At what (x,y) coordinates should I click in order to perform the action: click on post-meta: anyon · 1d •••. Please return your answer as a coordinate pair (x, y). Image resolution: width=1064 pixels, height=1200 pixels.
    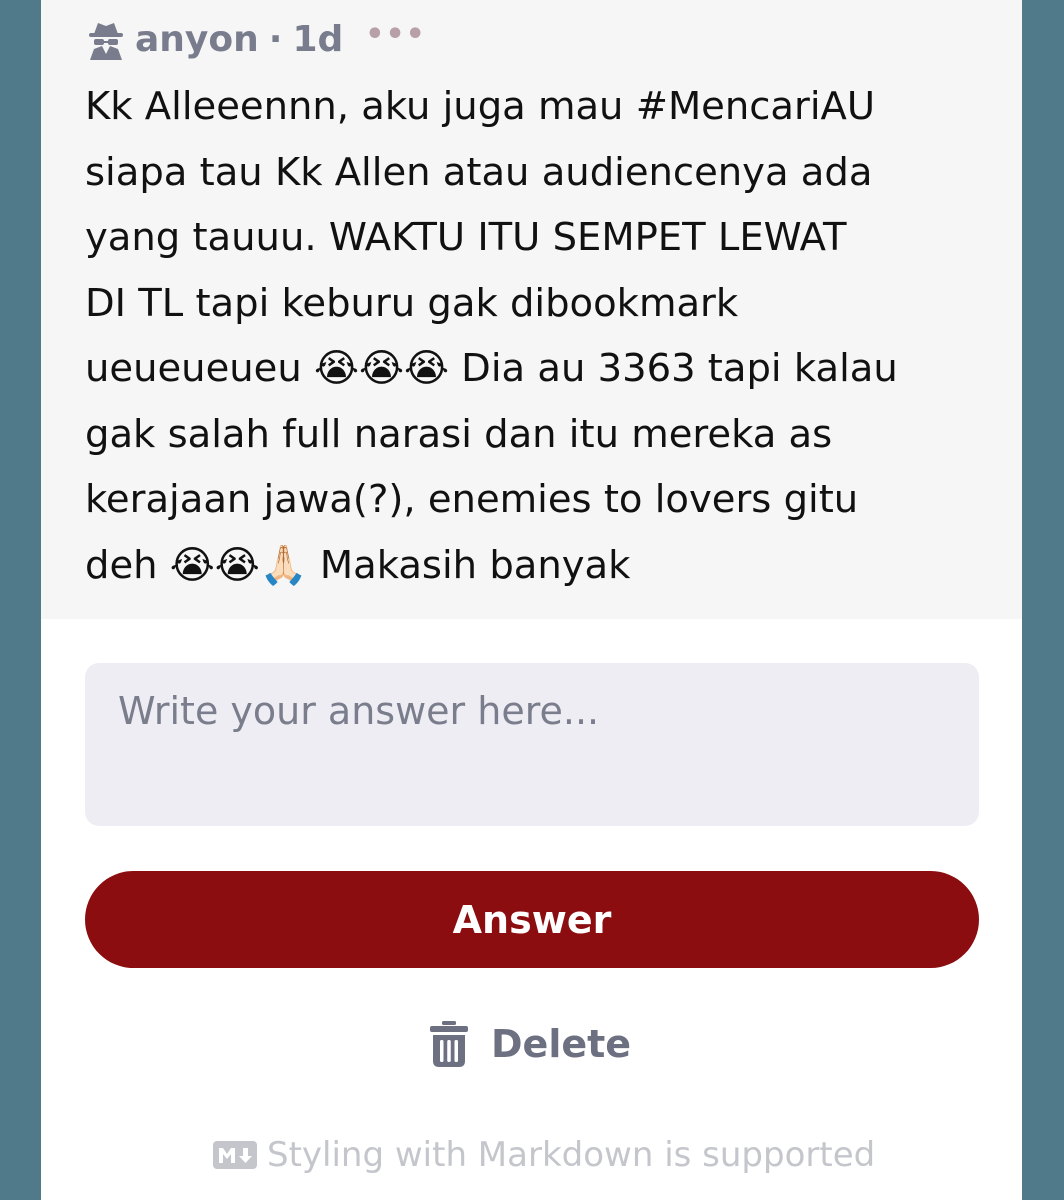
    Looking at the image, I should click on (255, 39).